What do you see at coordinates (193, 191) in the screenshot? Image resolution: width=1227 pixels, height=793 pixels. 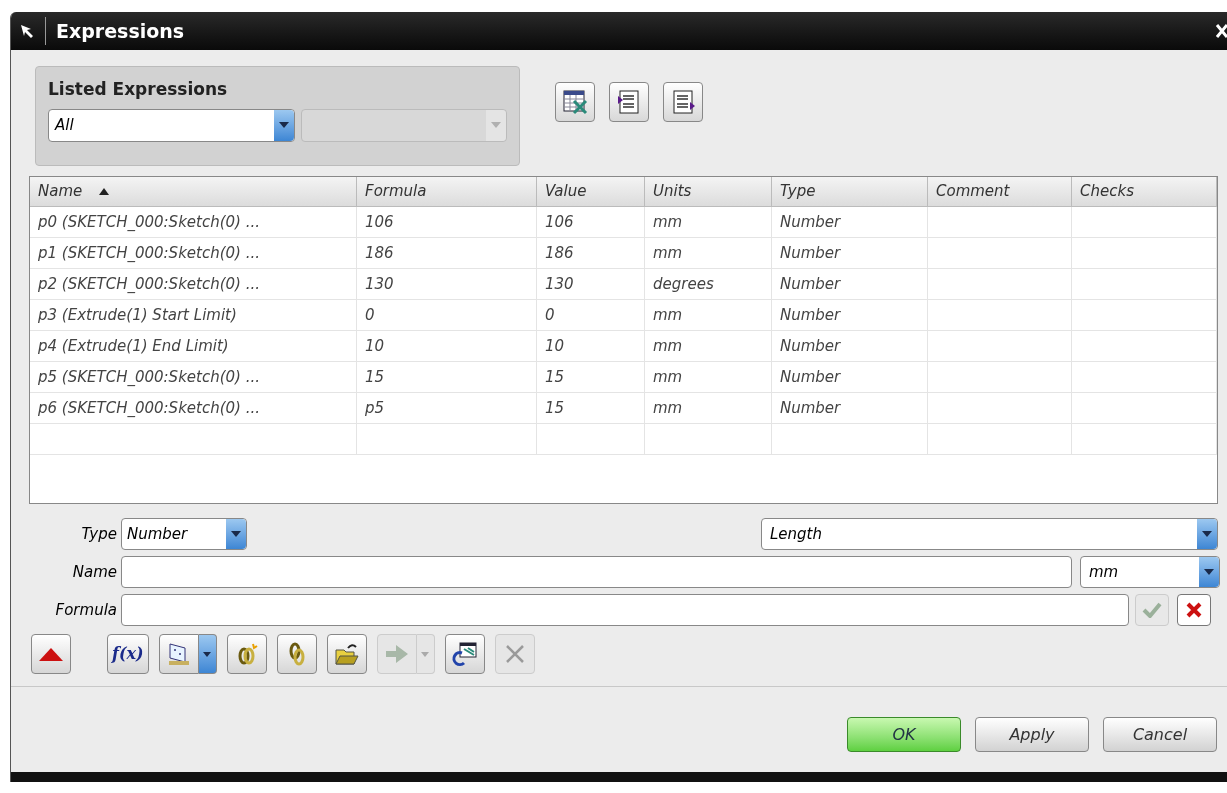 I see `column-header: Name` at bounding box center [193, 191].